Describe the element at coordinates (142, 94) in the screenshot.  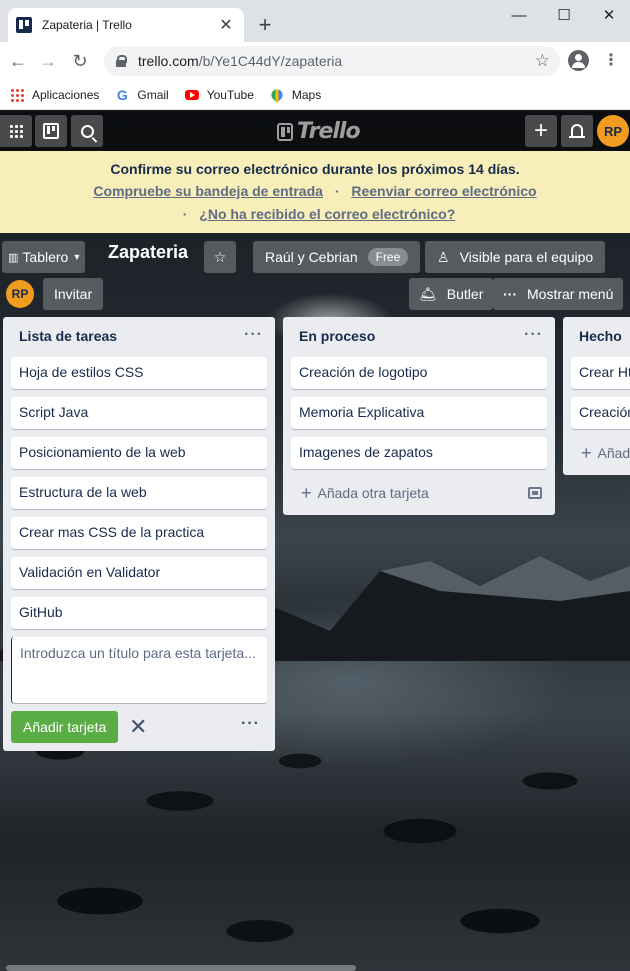
I see `bookmark-gmail: G Gmail` at that location.